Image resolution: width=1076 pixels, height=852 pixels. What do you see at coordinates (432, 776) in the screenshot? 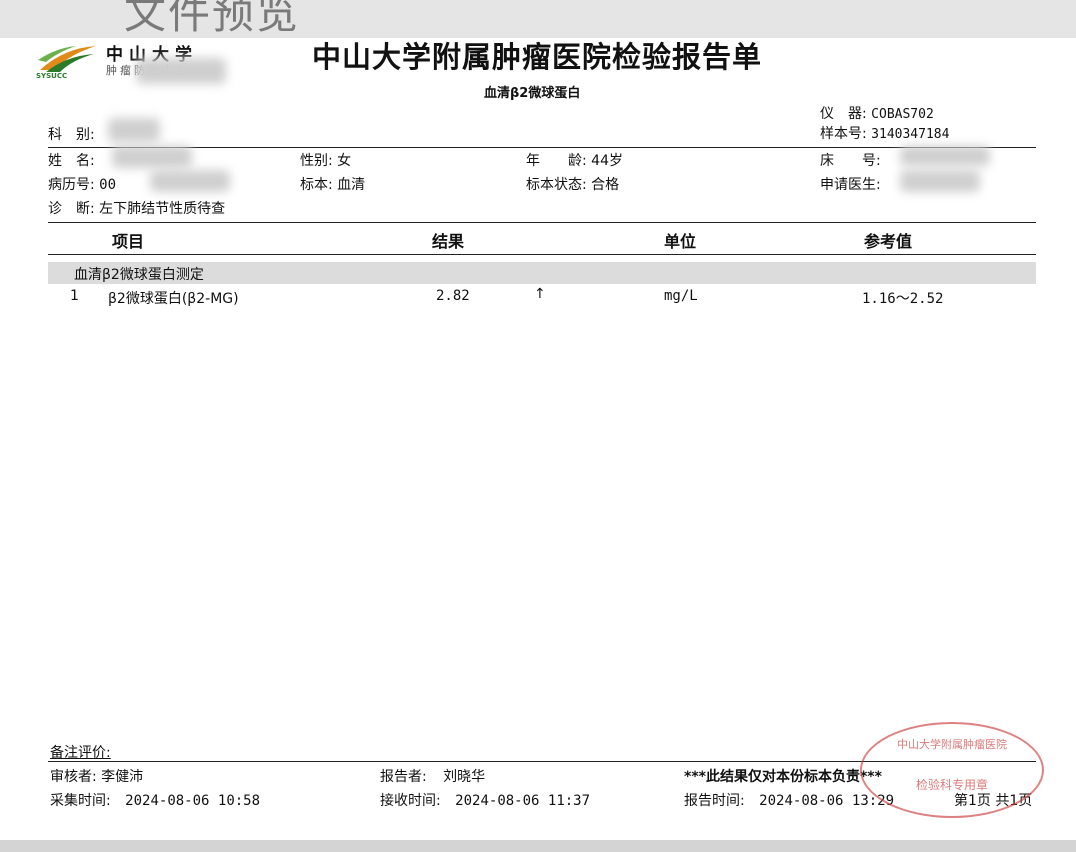
I see `reporter-field: 报告者: 刘晓华` at bounding box center [432, 776].